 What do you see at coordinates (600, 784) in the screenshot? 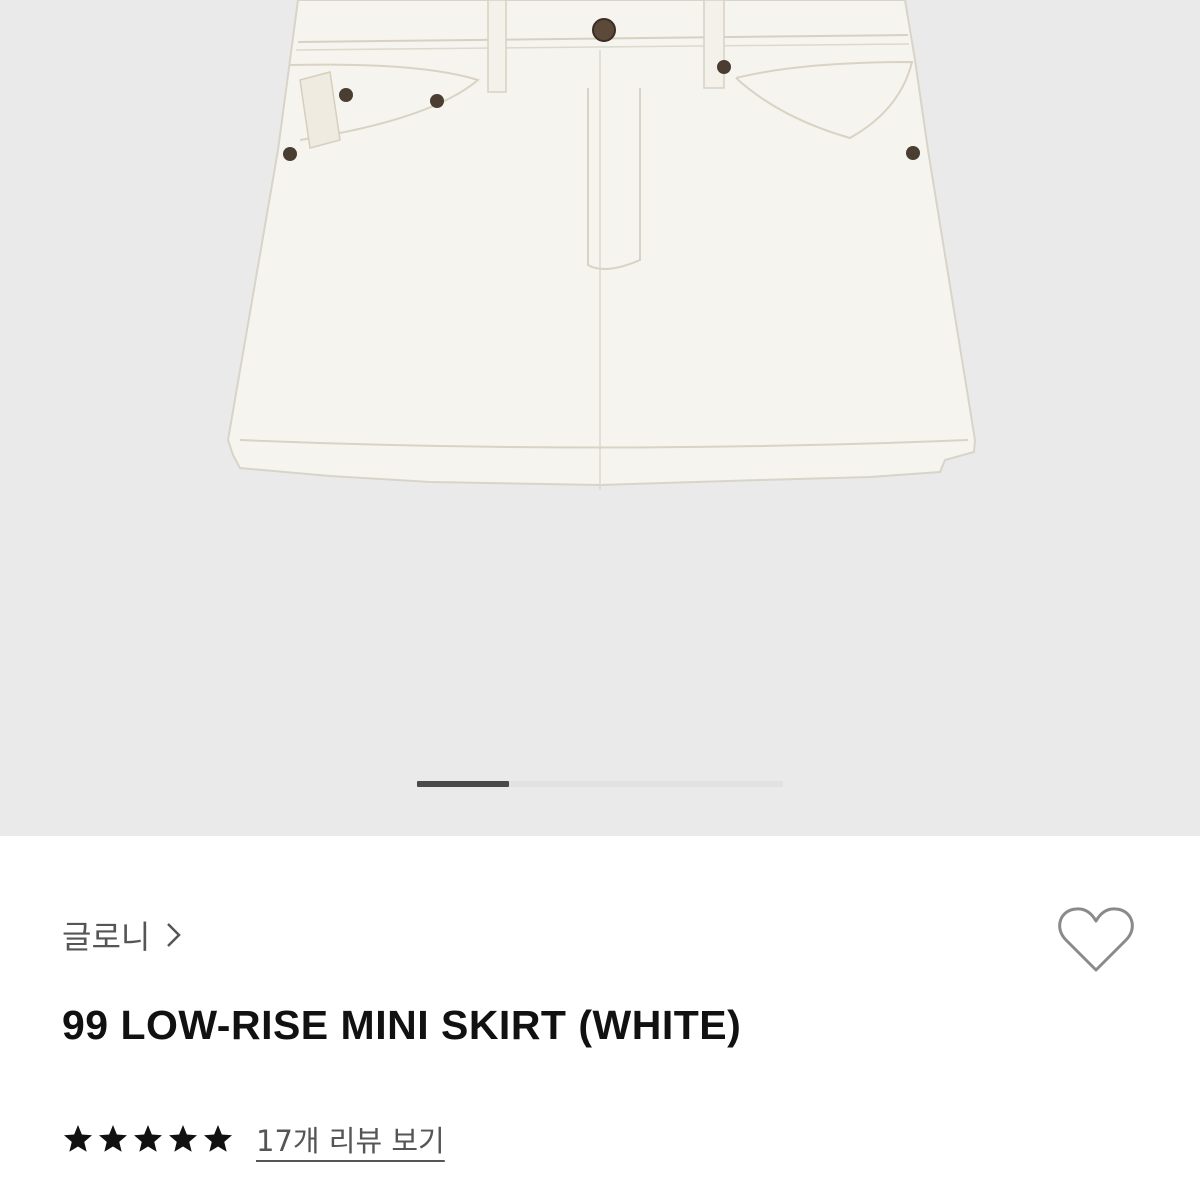
I see `slide-indicator` at bounding box center [600, 784].